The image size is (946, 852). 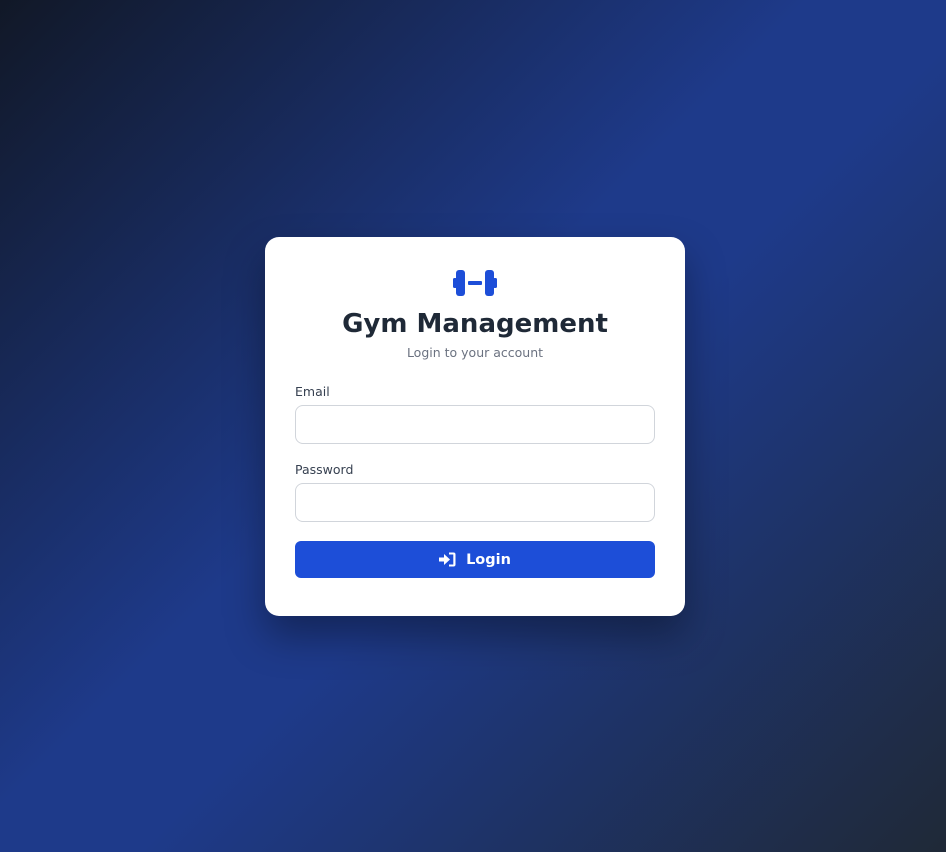 I want to click on login-header: Gym Management Login to your account, so click(x=475, y=314).